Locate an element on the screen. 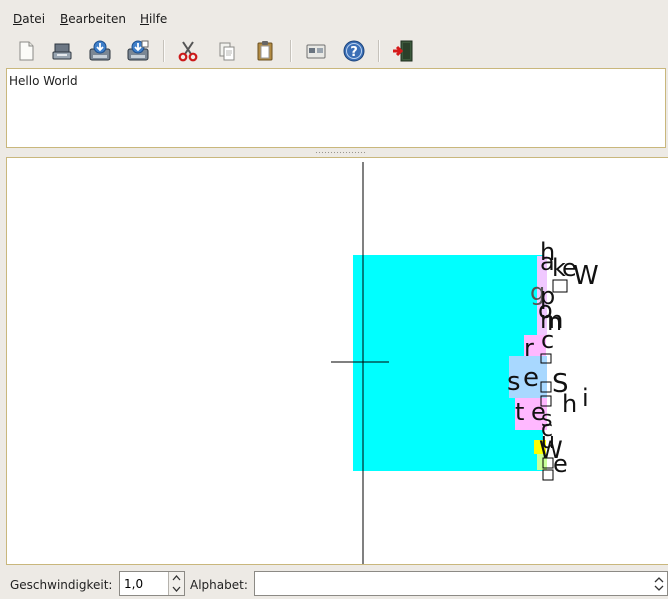  menu-datei-mnemonic: D is located at coordinates (18, 19).